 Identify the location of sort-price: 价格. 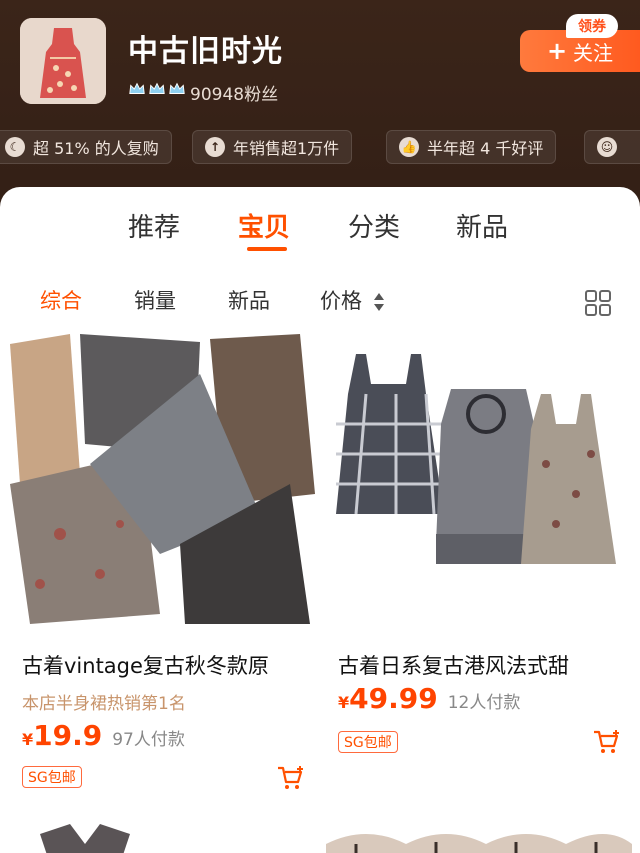
(352, 300).